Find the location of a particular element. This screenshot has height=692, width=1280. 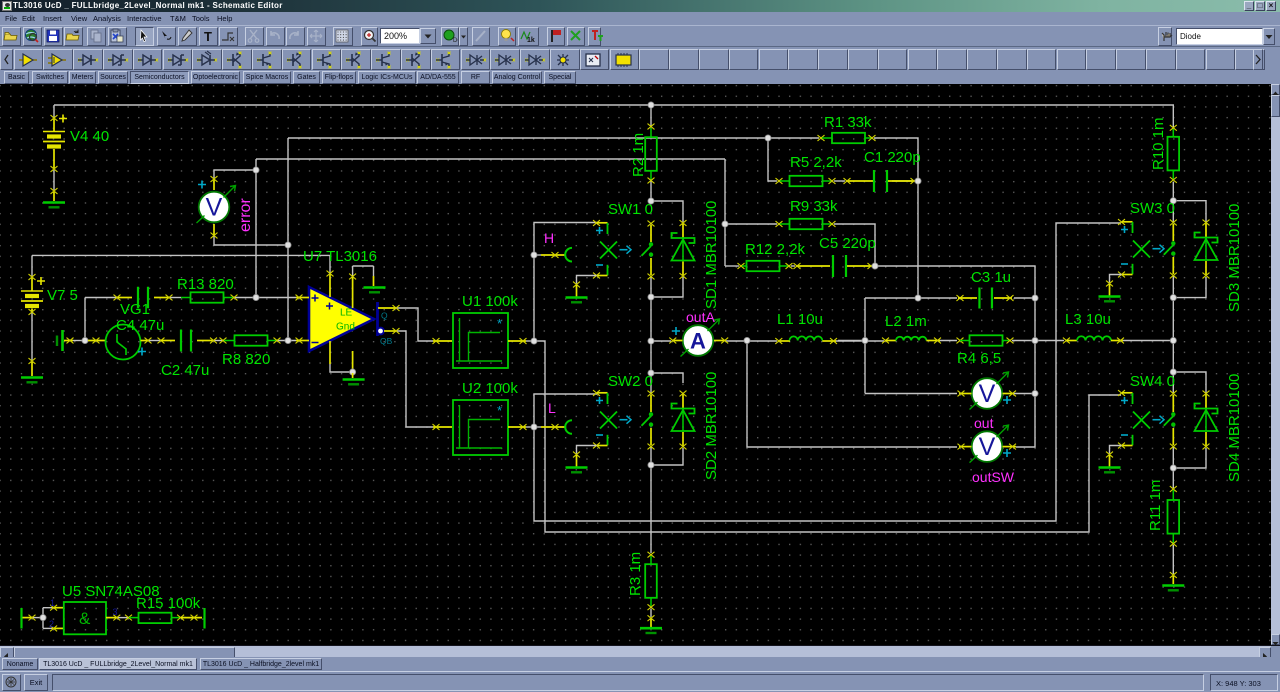

svg-text: C1 220p is located at coordinates (892, 157).